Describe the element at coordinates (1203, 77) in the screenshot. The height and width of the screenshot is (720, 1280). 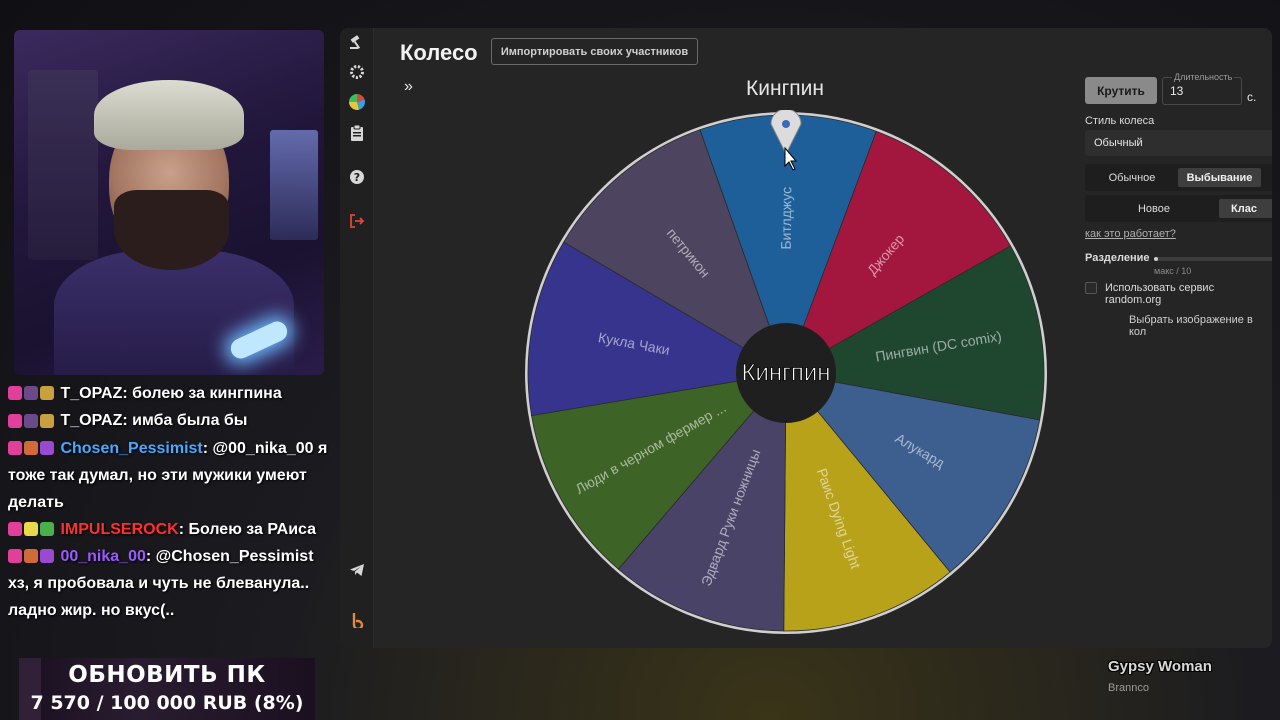
I see `duration-label: Длительность` at that location.